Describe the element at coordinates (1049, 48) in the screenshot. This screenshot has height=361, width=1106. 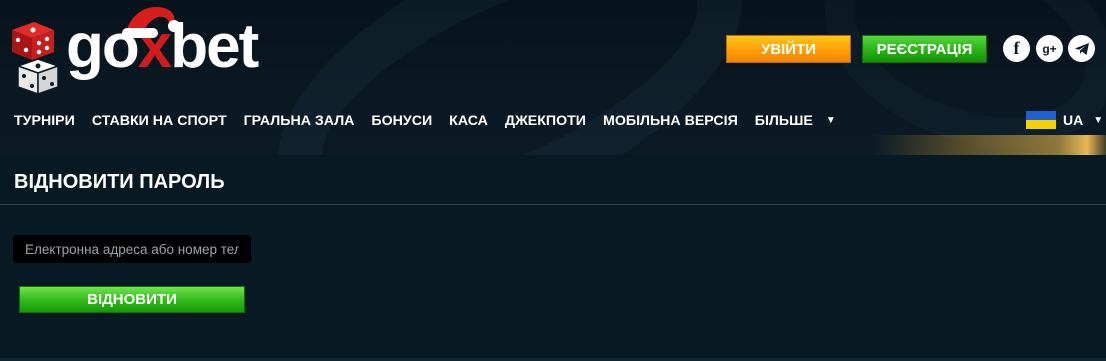
I see `google-plus-icon: g+` at that location.